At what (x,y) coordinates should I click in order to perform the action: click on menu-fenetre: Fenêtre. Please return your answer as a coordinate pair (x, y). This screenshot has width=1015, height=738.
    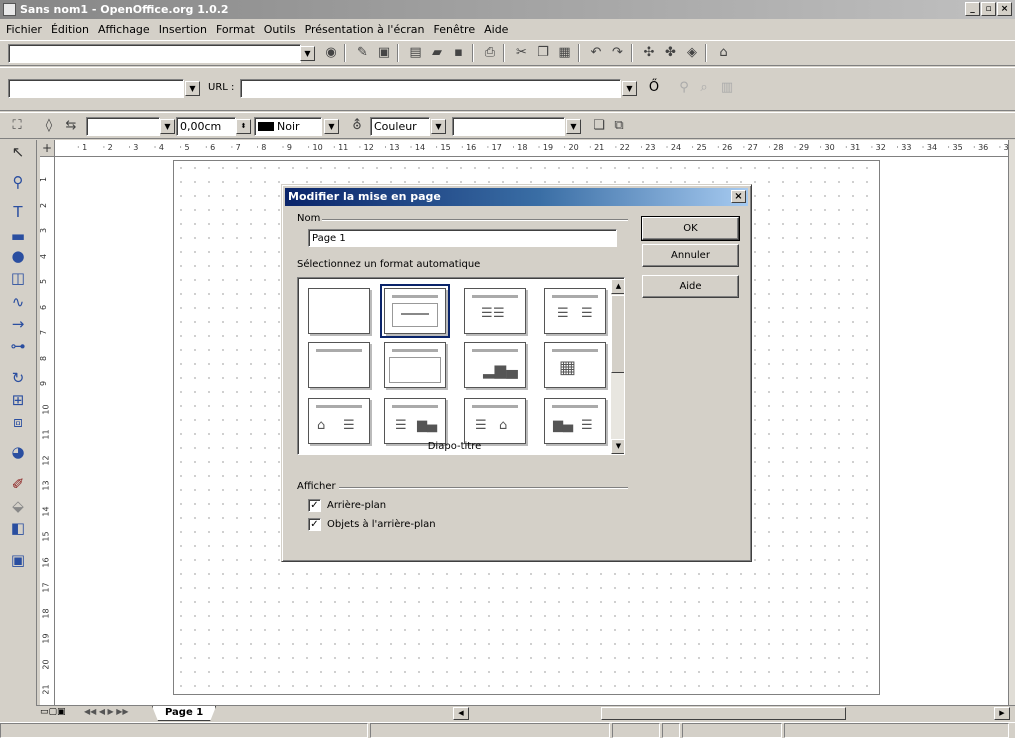
    Looking at the image, I should click on (455, 29).